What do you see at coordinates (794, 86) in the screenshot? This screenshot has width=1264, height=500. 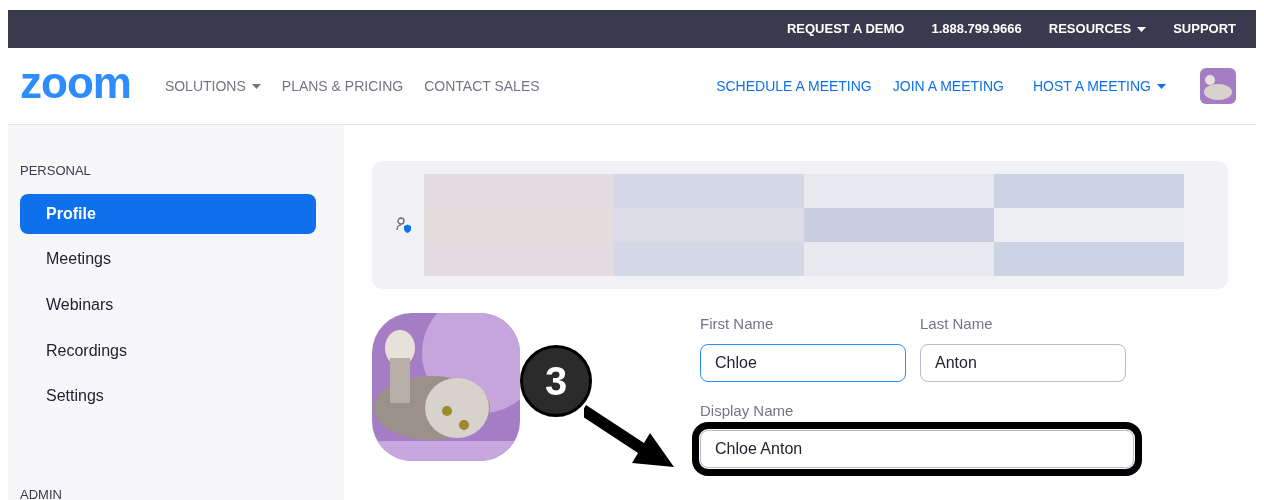 I see `nav-link: SCHEDULE A MEETING` at bounding box center [794, 86].